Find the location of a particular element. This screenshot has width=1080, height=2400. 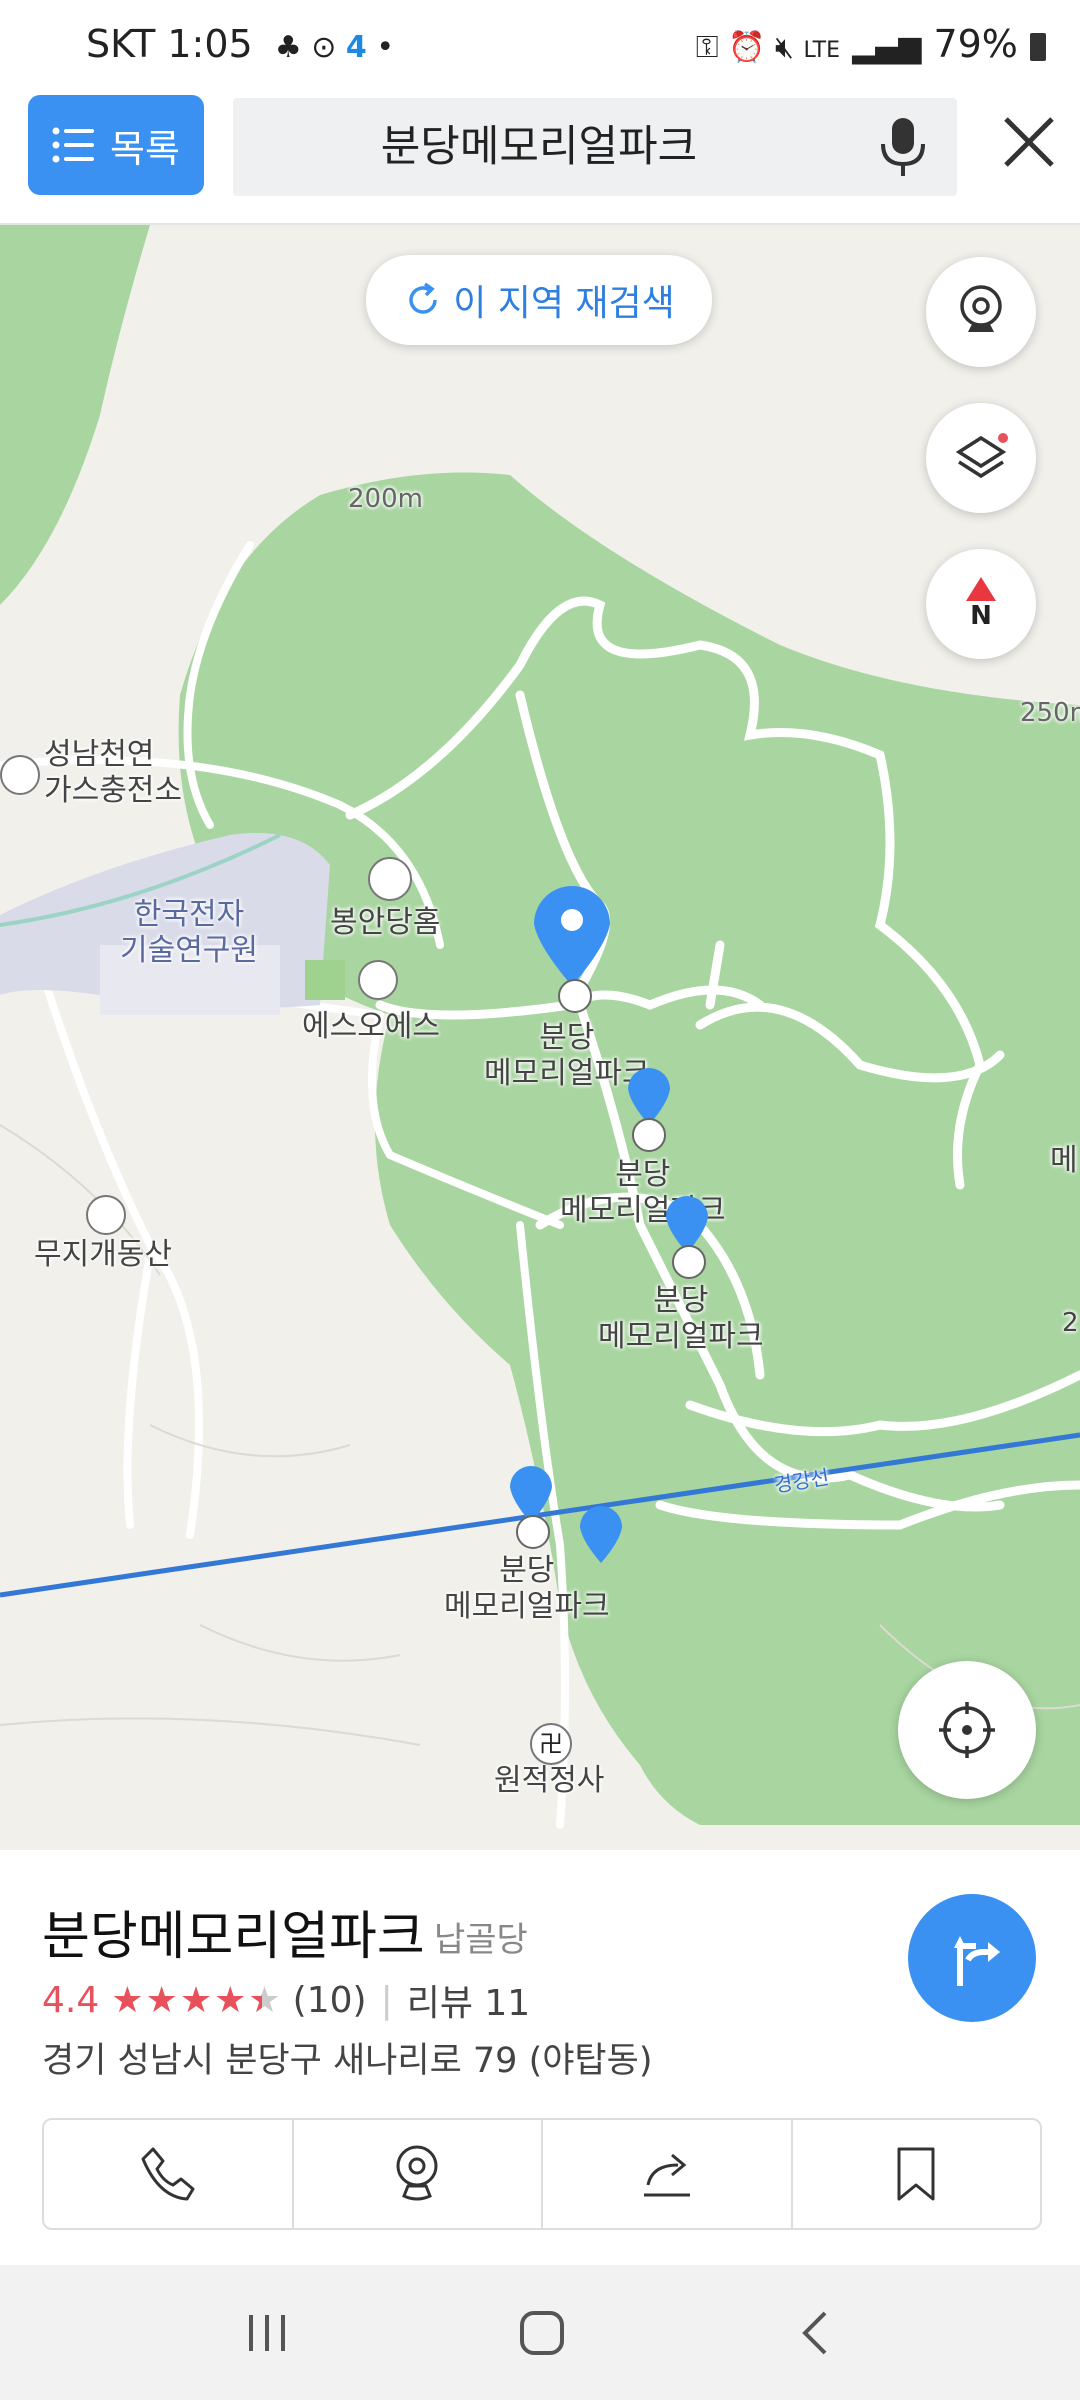

contour-label-250: 250m is located at coordinates (1050, 713).